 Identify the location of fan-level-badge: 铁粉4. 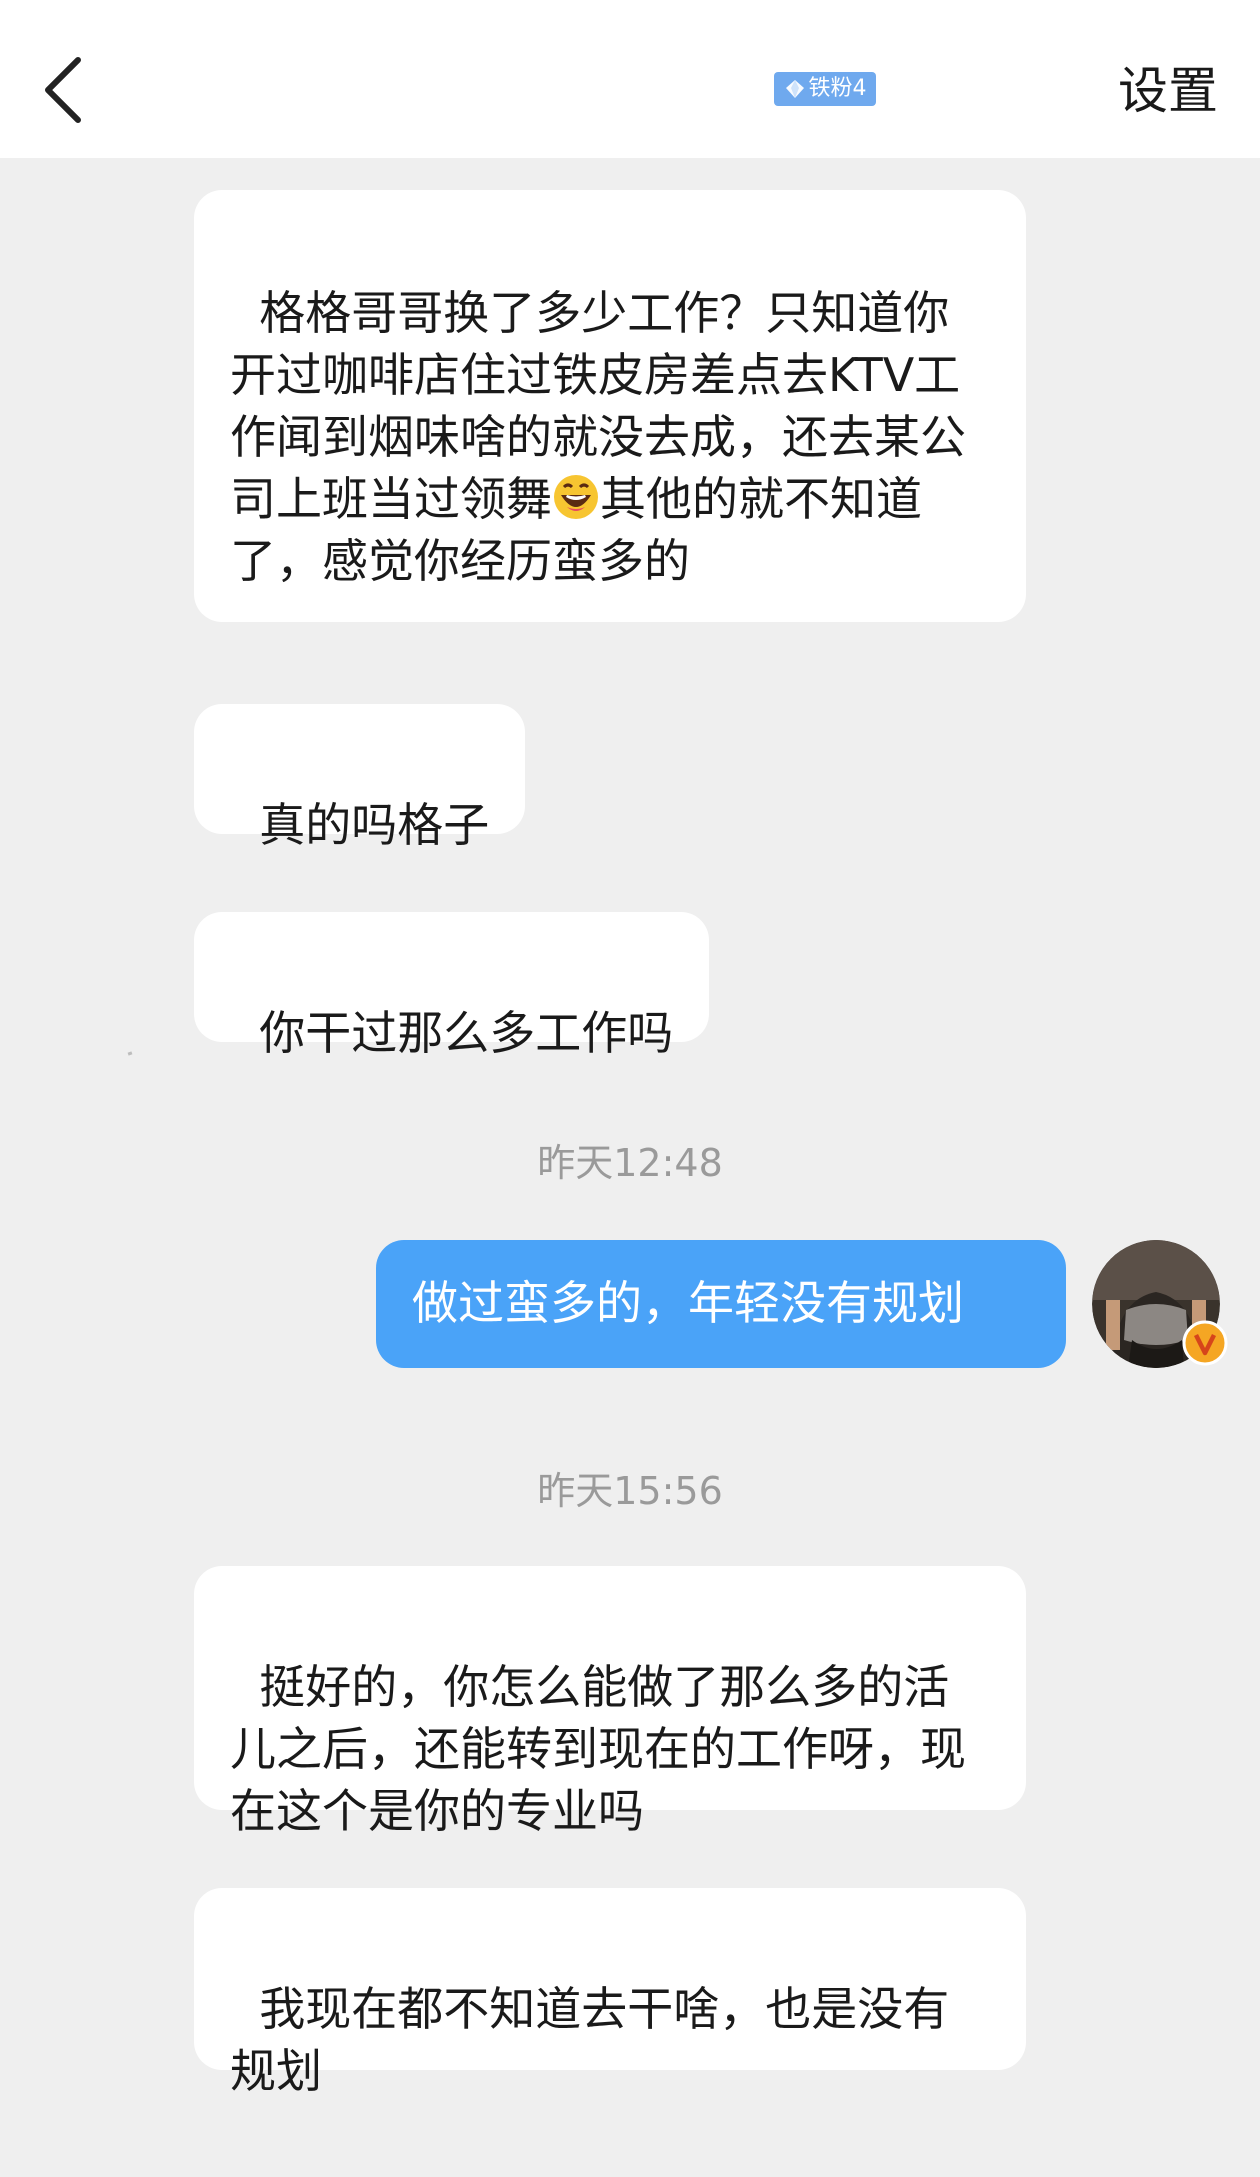
(825, 89).